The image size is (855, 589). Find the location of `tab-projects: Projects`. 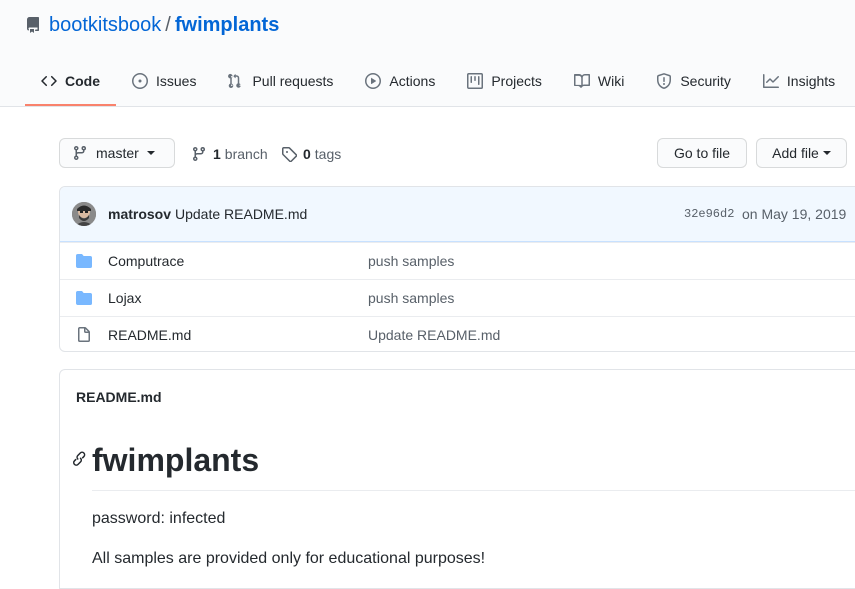

tab-projects: Projects is located at coordinates (504, 82).